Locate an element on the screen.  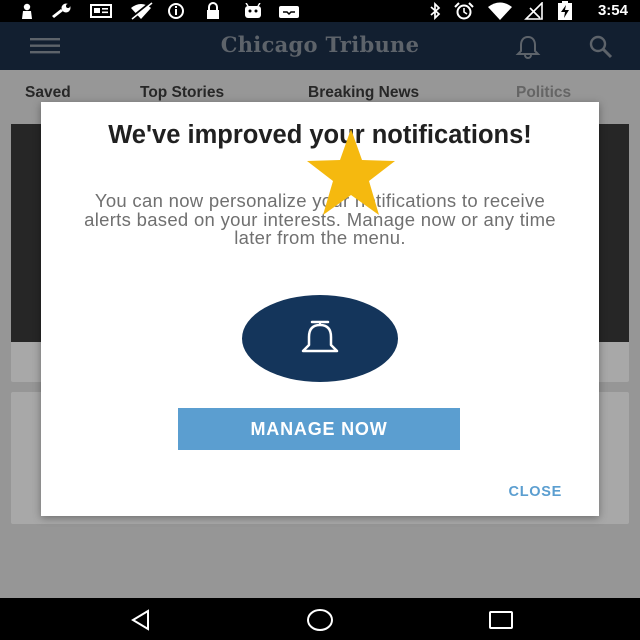
battery-charging-icon is located at coordinates (565, 10).